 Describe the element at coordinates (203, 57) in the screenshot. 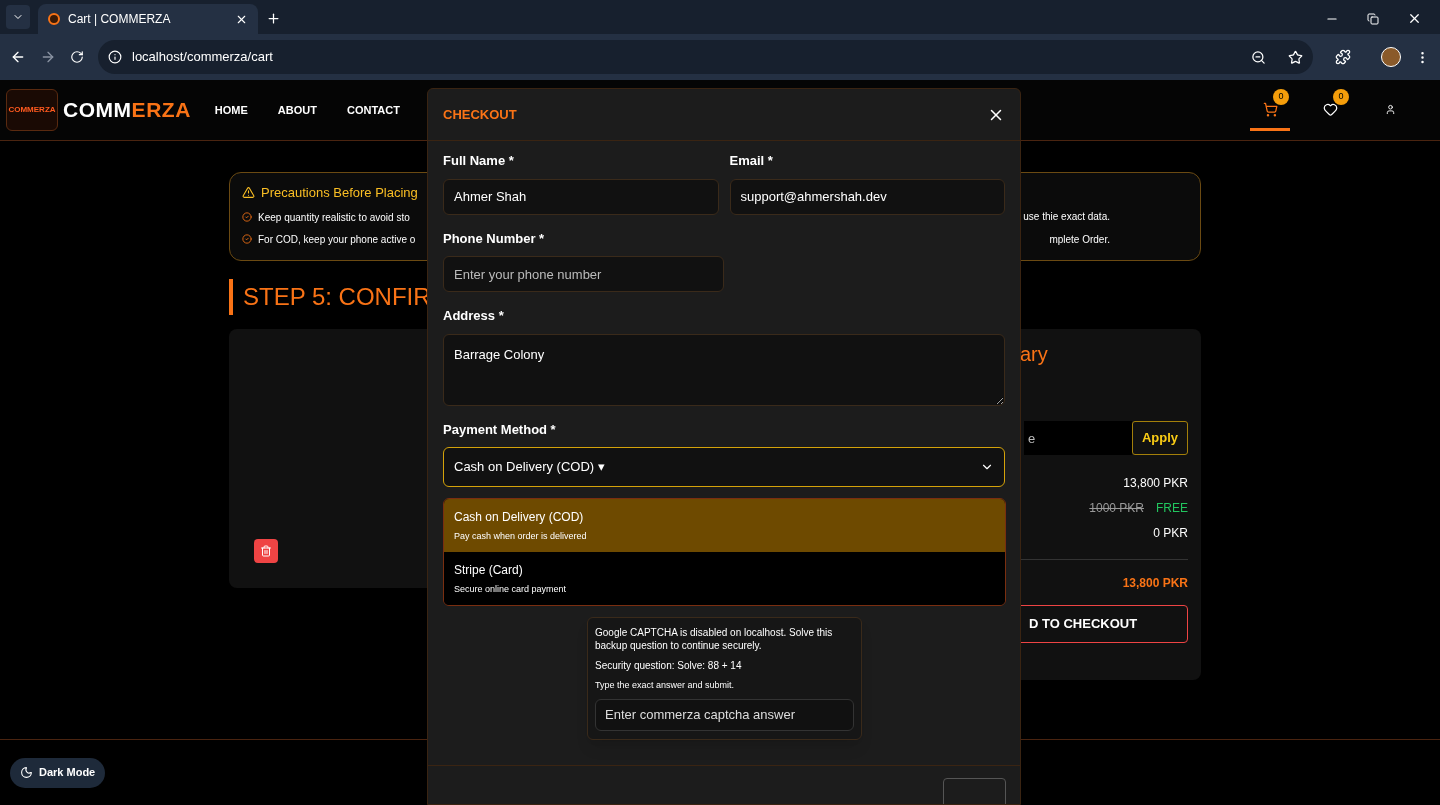

I see `url-text: localhost/commerza/cart` at that location.